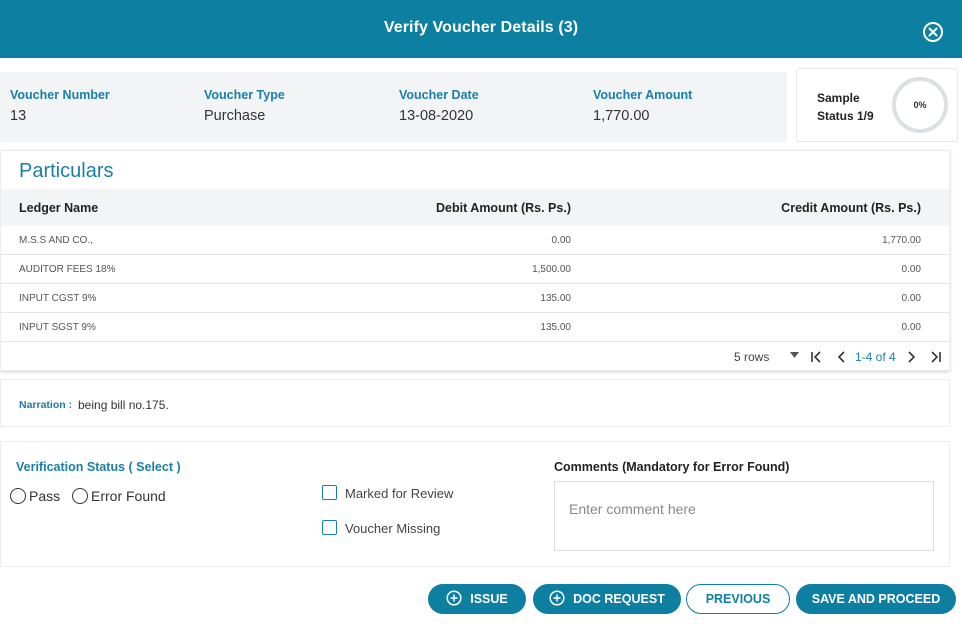 The image size is (962, 626). What do you see at coordinates (912, 357) in the screenshot?
I see `next-page-icon` at bounding box center [912, 357].